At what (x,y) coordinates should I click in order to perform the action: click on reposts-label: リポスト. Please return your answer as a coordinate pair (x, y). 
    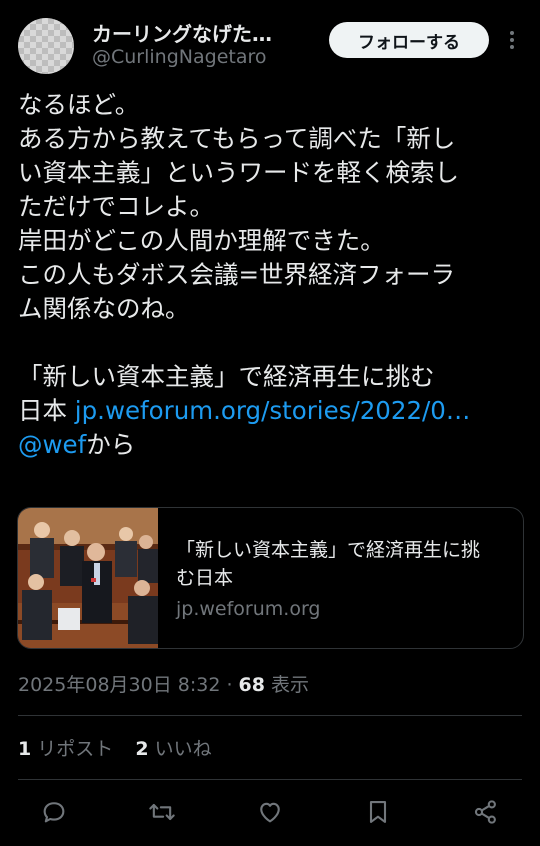
    Looking at the image, I should click on (75, 749).